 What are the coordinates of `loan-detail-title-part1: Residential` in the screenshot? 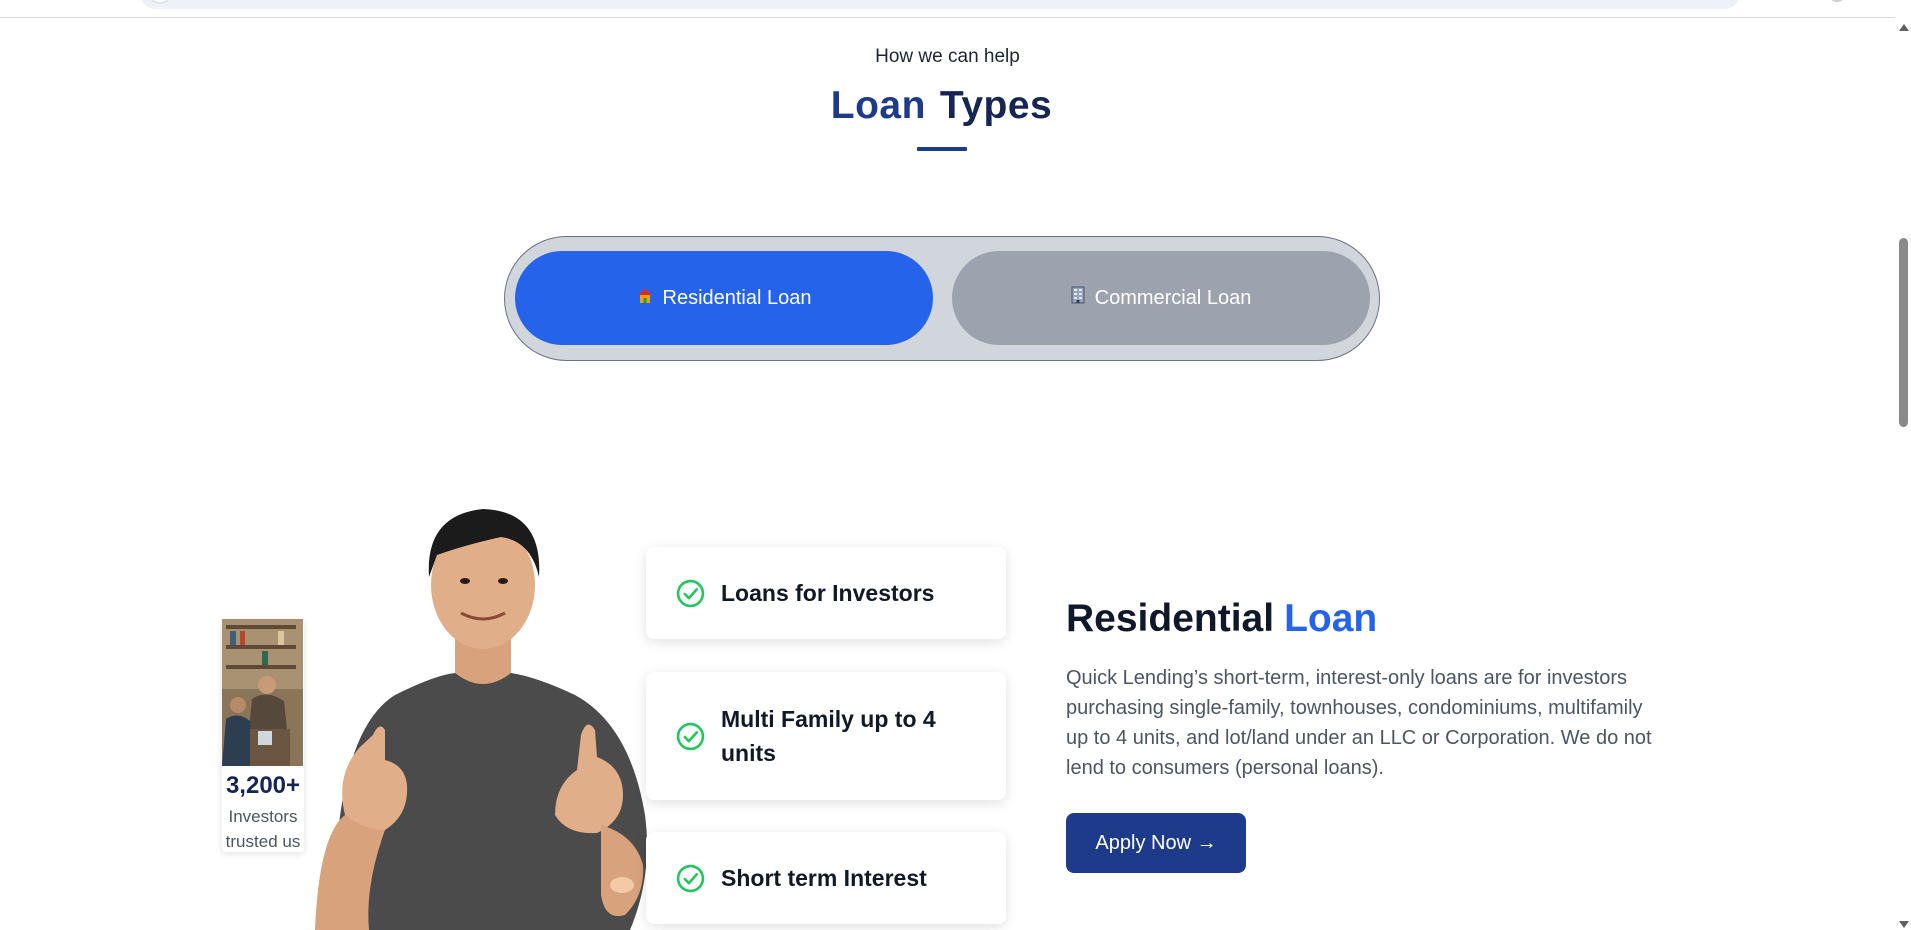 It's located at (1170, 618).